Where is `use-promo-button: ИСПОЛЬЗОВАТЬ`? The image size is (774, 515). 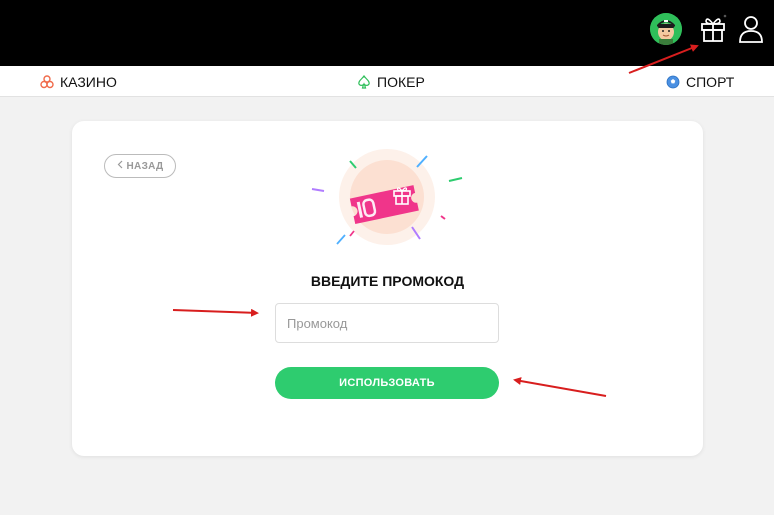
use-promo-button: ИСПОЛЬЗОВАТЬ is located at coordinates (387, 383).